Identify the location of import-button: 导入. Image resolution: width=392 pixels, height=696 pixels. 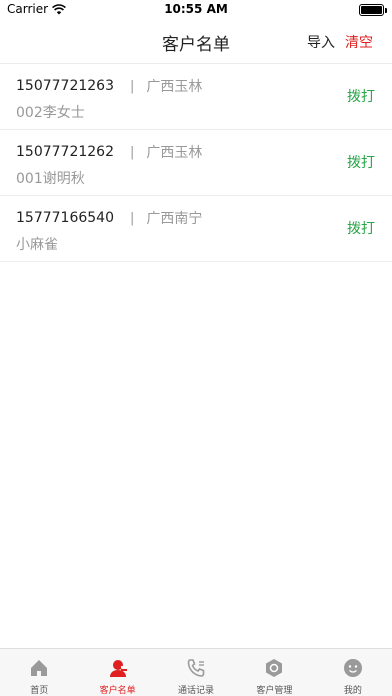
(321, 42).